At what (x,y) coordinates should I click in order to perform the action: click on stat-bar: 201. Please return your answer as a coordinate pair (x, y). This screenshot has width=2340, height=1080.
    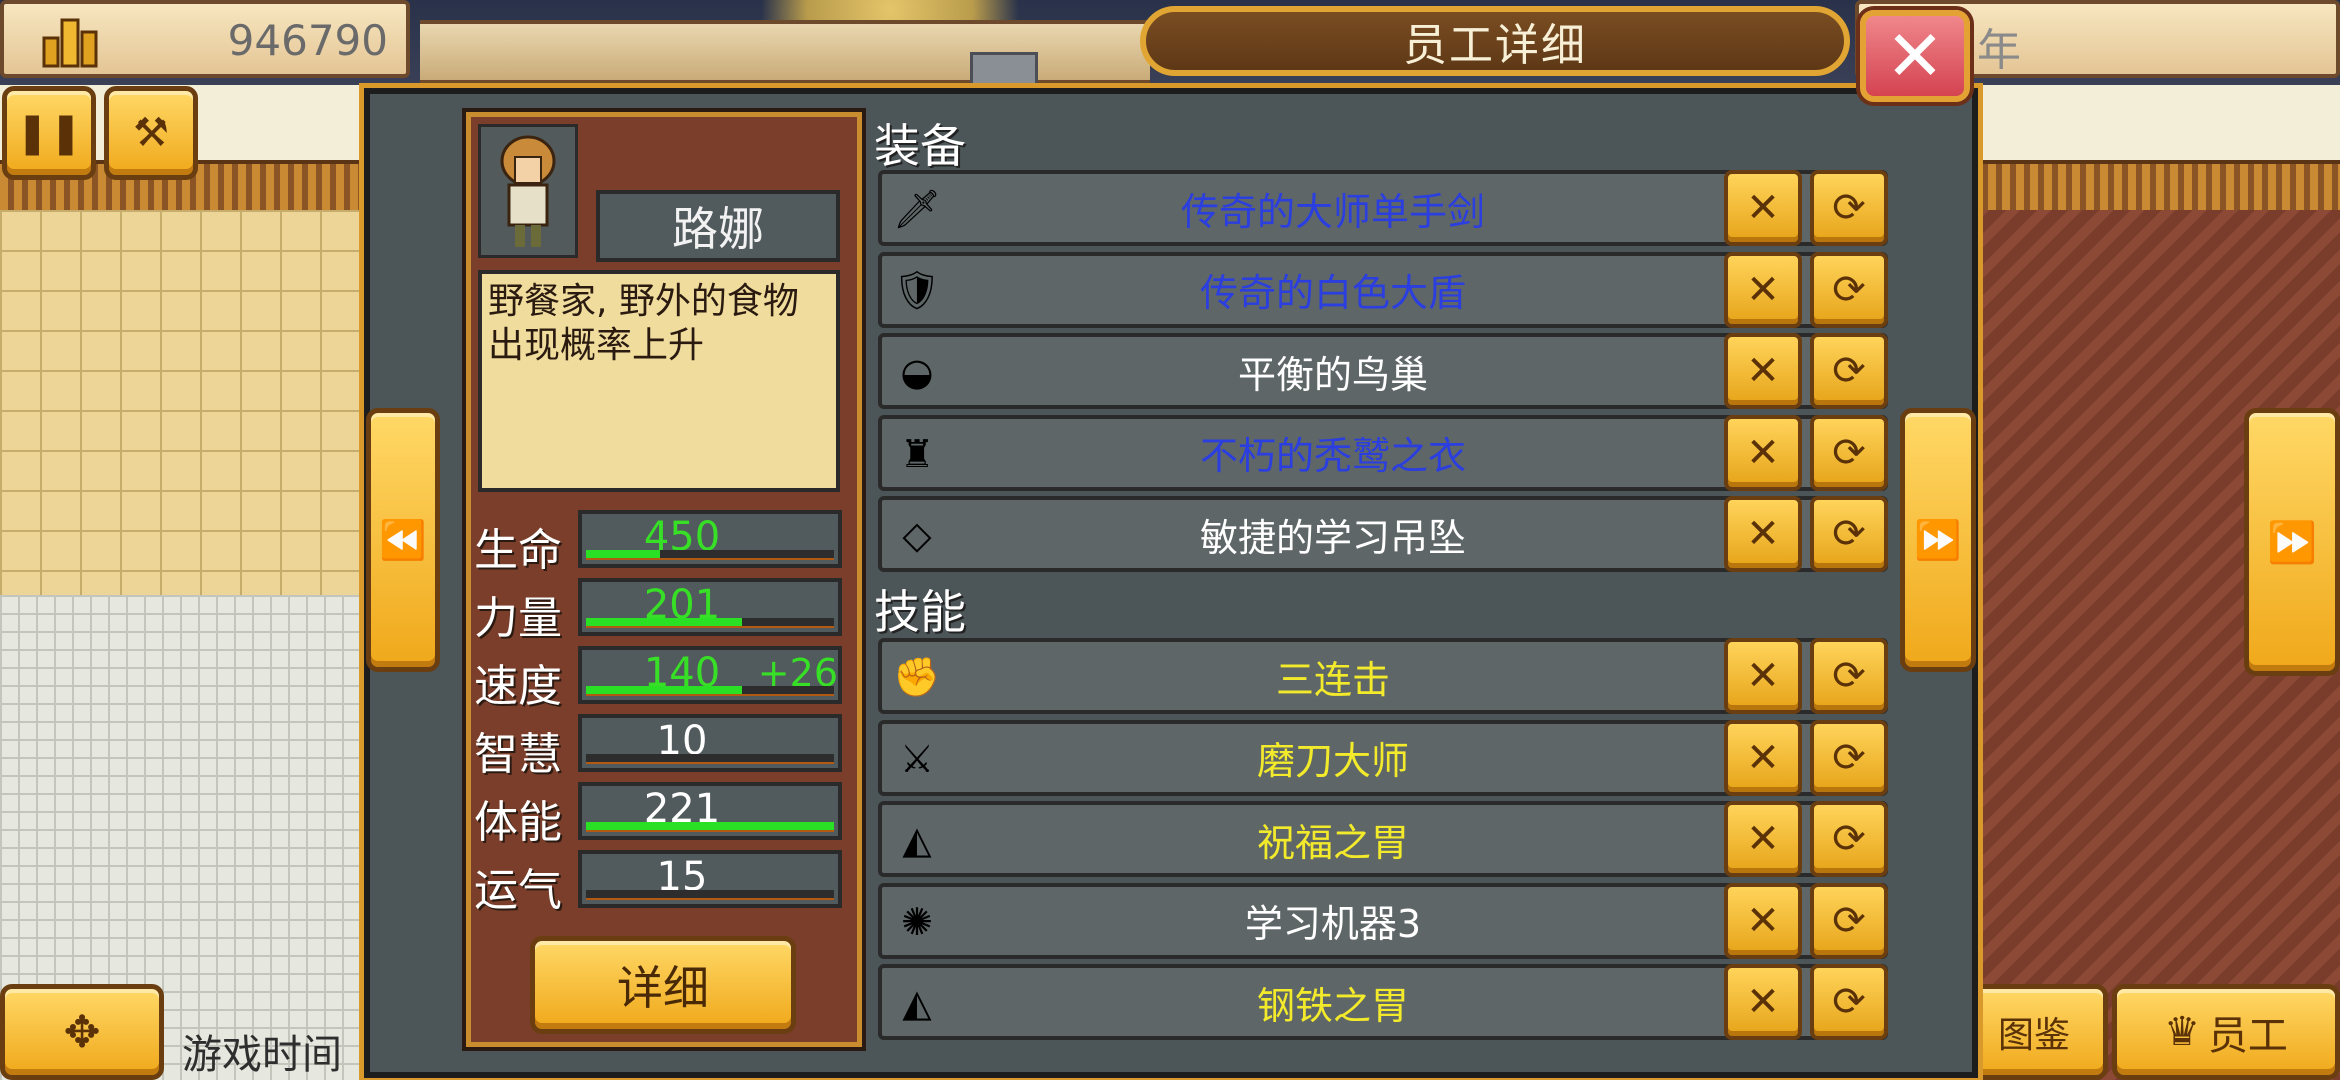
    Looking at the image, I should click on (710, 607).